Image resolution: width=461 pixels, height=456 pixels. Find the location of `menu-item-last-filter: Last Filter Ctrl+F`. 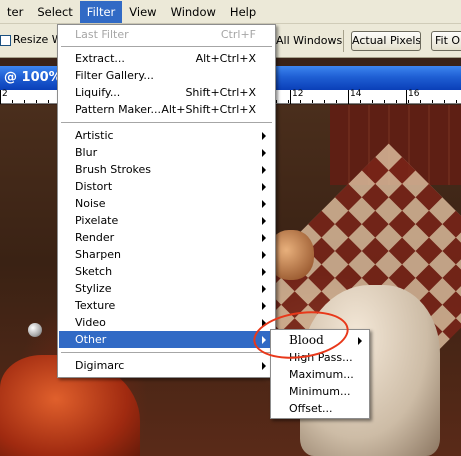

menu-item-last-filter: Last Filter Ctrl+F is located at coordinates (166, 34).